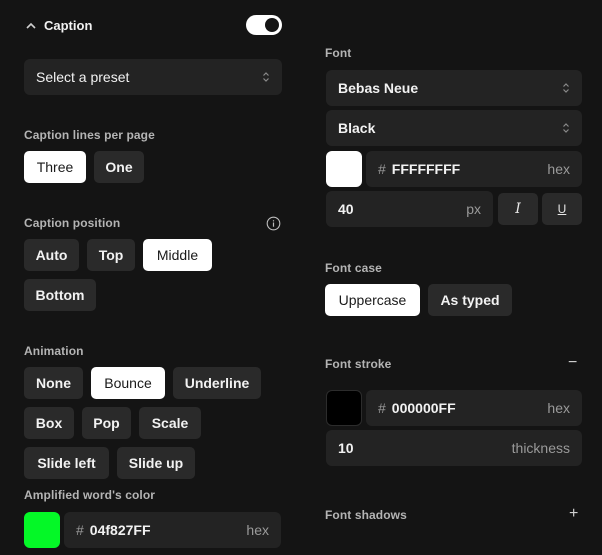  Describe the element at coordinates (156, 463) in the screenshot. I see `animation-option-slide-up: Slide up` at that location.